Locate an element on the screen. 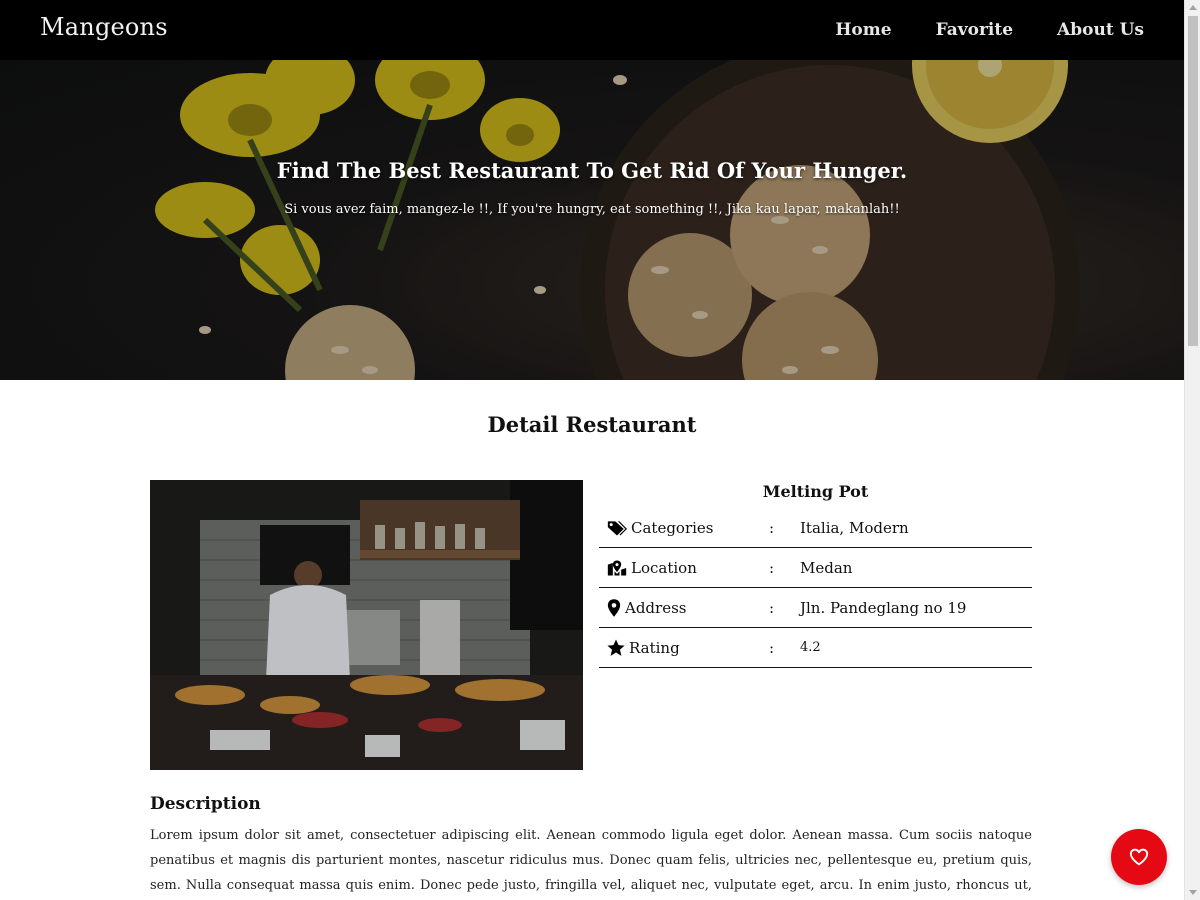  nav-link-about-us: About Us is located at coordinates (1100, 30).